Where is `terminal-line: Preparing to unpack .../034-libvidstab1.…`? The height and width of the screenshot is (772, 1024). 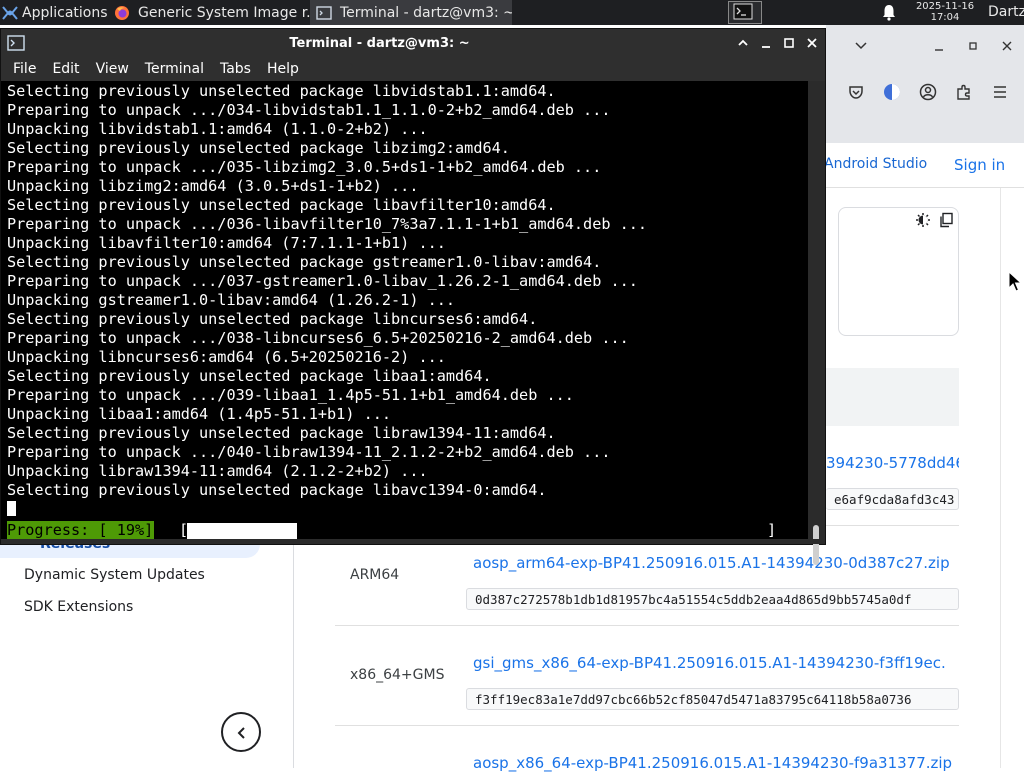
terminal-line: Preparing to unpack .../034-libvidstab1.… is located at coordinates (309, 110).